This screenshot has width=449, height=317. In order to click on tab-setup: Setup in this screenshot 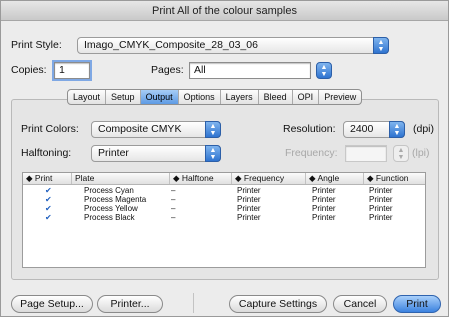, I will do `click(123, 97)`.